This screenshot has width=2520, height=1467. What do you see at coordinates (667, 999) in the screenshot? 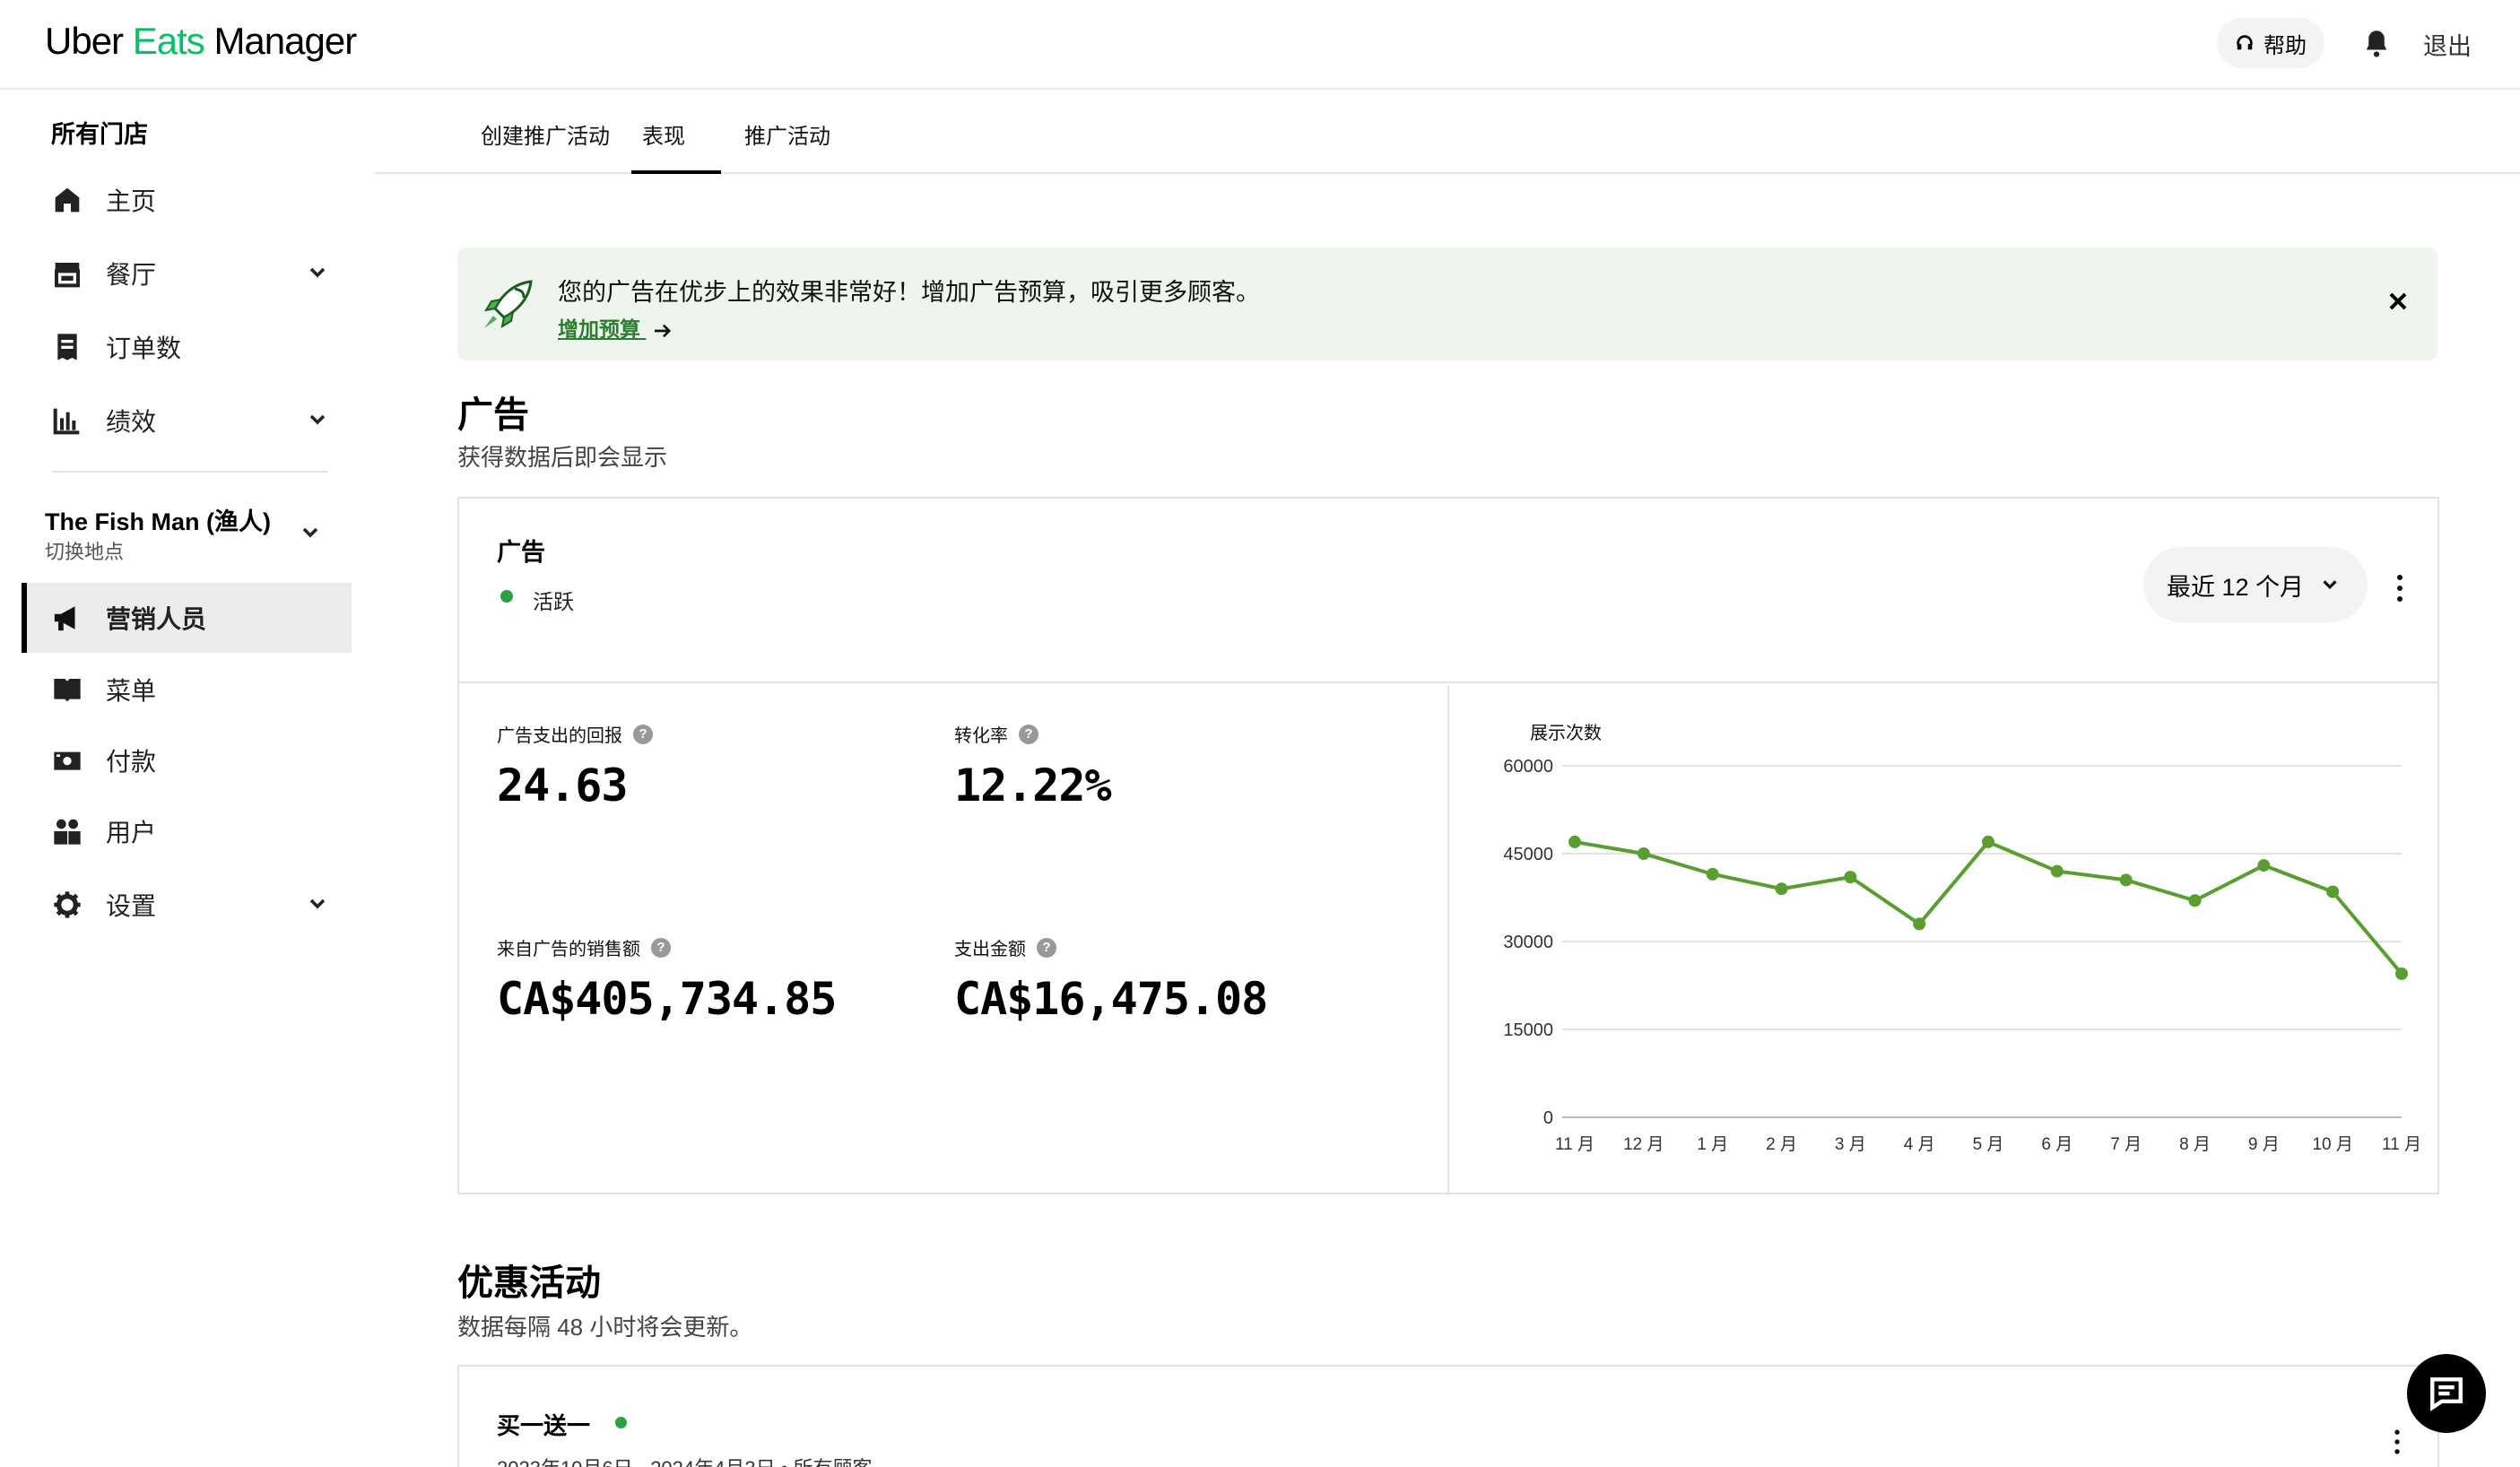
I see `metric-value: CA$405,734.85` at bounding box center [667, 999].